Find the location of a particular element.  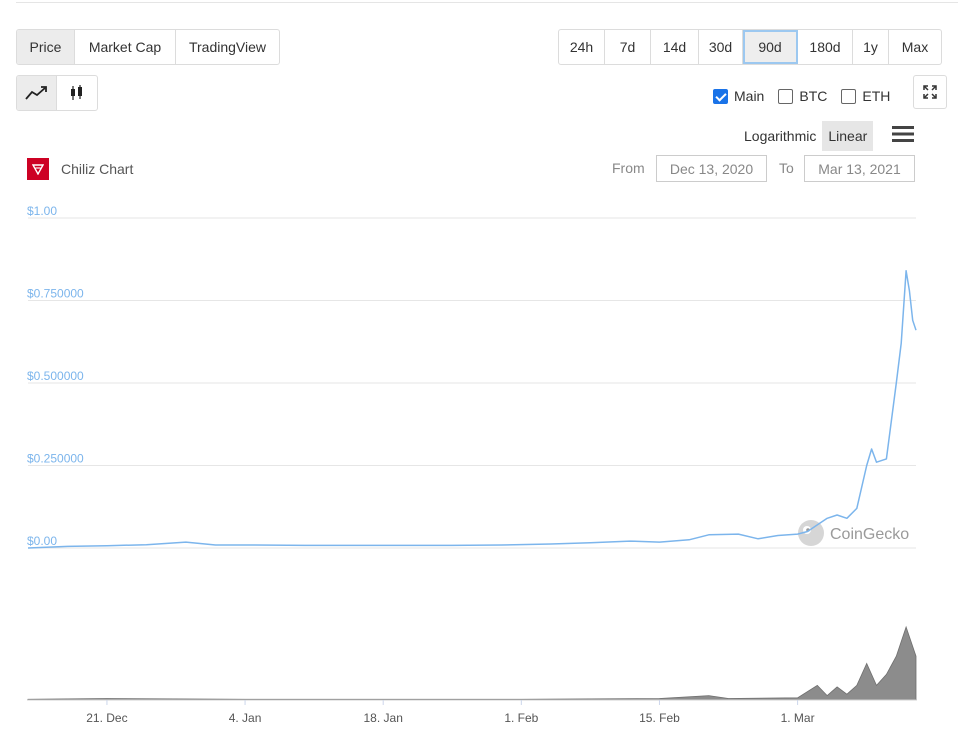

x-tick-label: 1. Feb is located at coordinates (521, 718).